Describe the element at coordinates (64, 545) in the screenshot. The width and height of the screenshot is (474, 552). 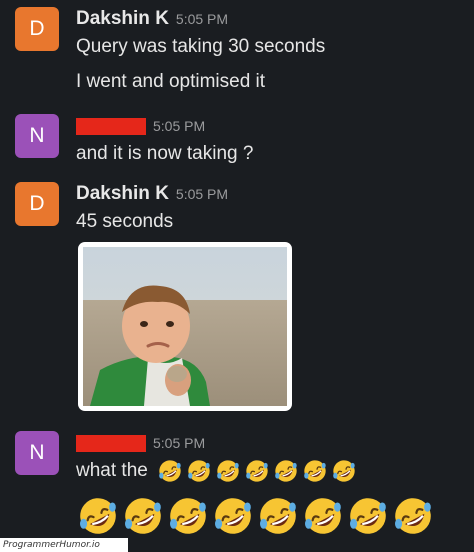
I see `watermark: ProgrammerHumor.io` at that location.